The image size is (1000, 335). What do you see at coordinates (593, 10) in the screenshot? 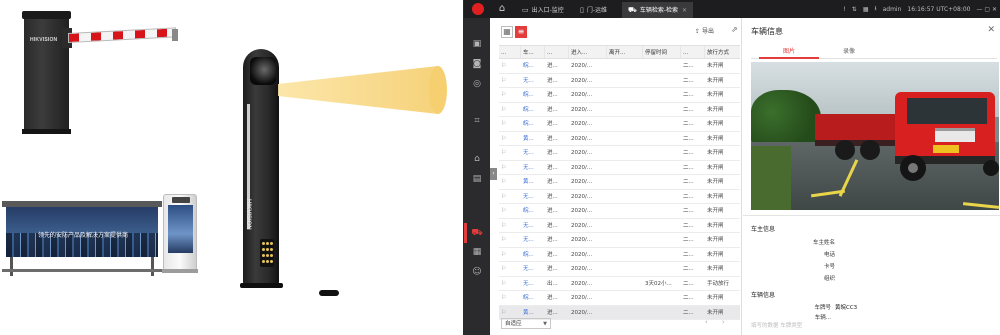
I see `tab-door-maintenance: ▯ 门-运维` at bounding box center [593, 10].